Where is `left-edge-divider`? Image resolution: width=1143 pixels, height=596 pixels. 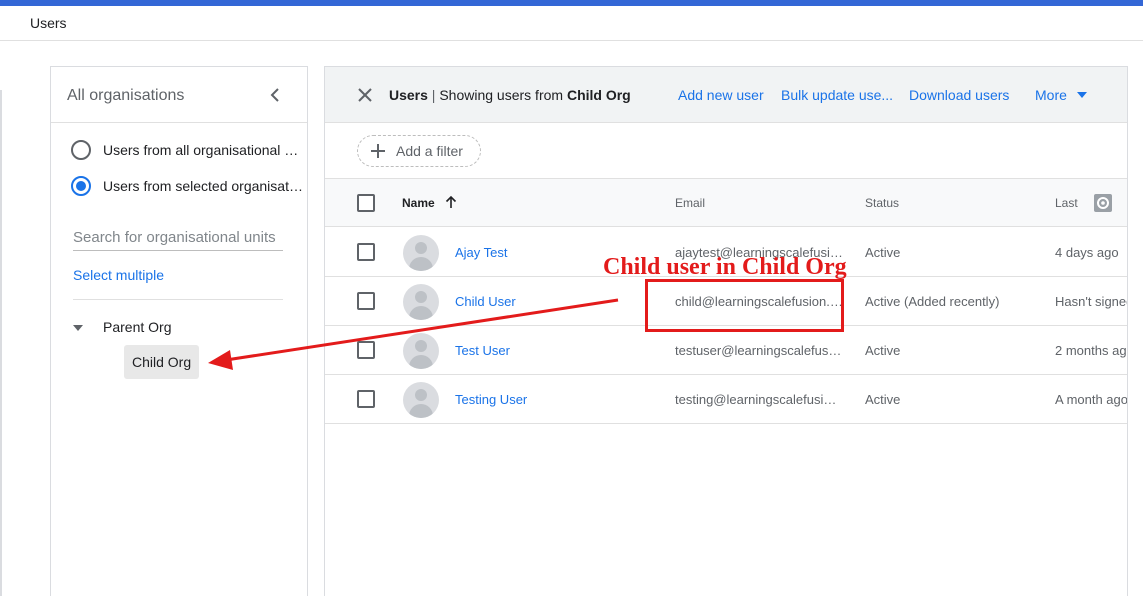 left-edge-divider is located at coordinates (1, 343).